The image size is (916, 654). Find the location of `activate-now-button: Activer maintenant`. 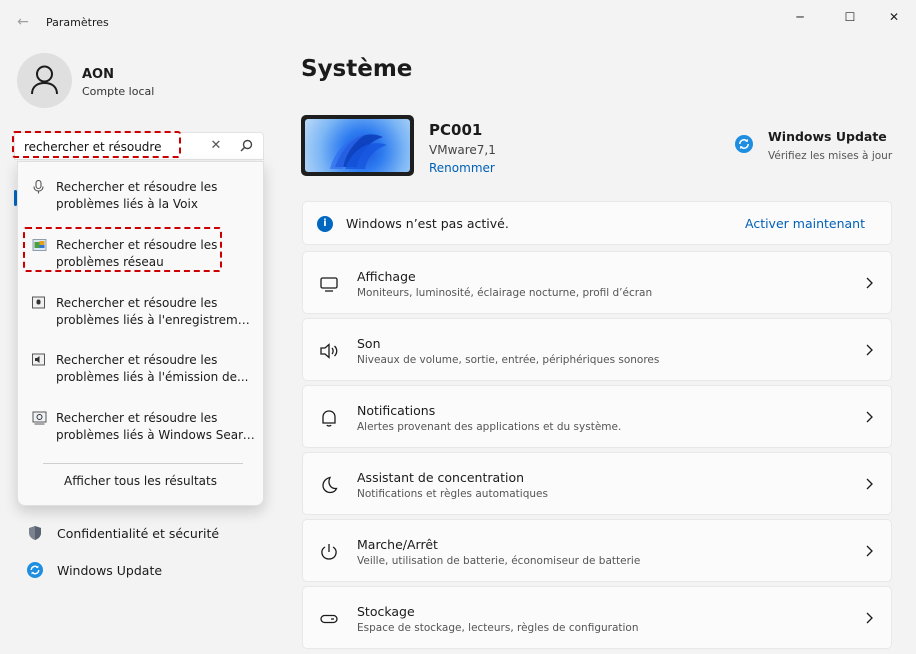

activate-now-button: Activer maintenant is located at coordinates (805, 223).